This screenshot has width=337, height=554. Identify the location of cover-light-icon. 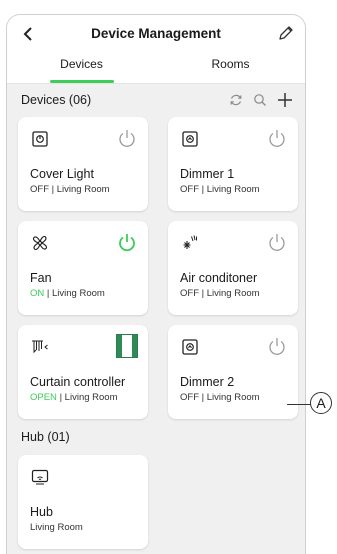
(40, 139).